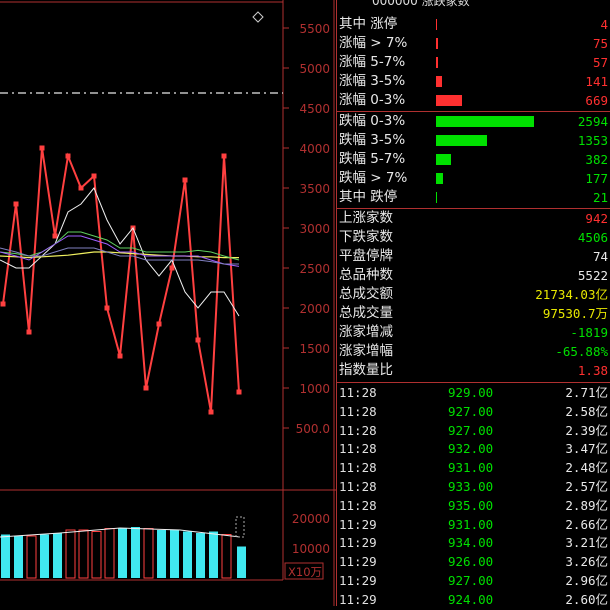  Describe the element at coordinates (366, 237) in the screenshot. I see `summary-label: 下跌家数` at that location.